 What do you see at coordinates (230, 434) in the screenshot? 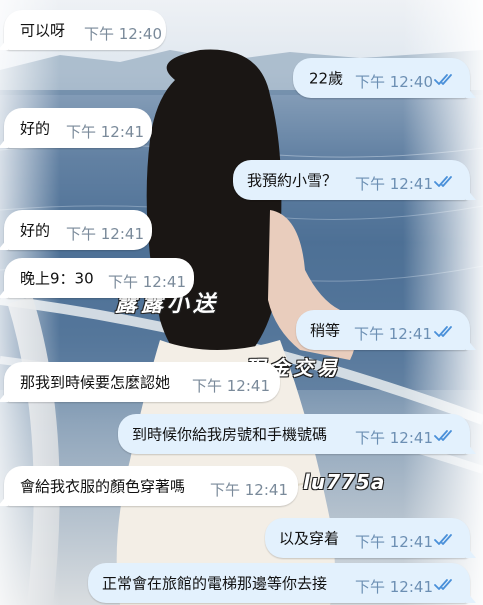
I see `message-text: 到時候你給我房號和手機號碼` at bounding box center [230, 434].